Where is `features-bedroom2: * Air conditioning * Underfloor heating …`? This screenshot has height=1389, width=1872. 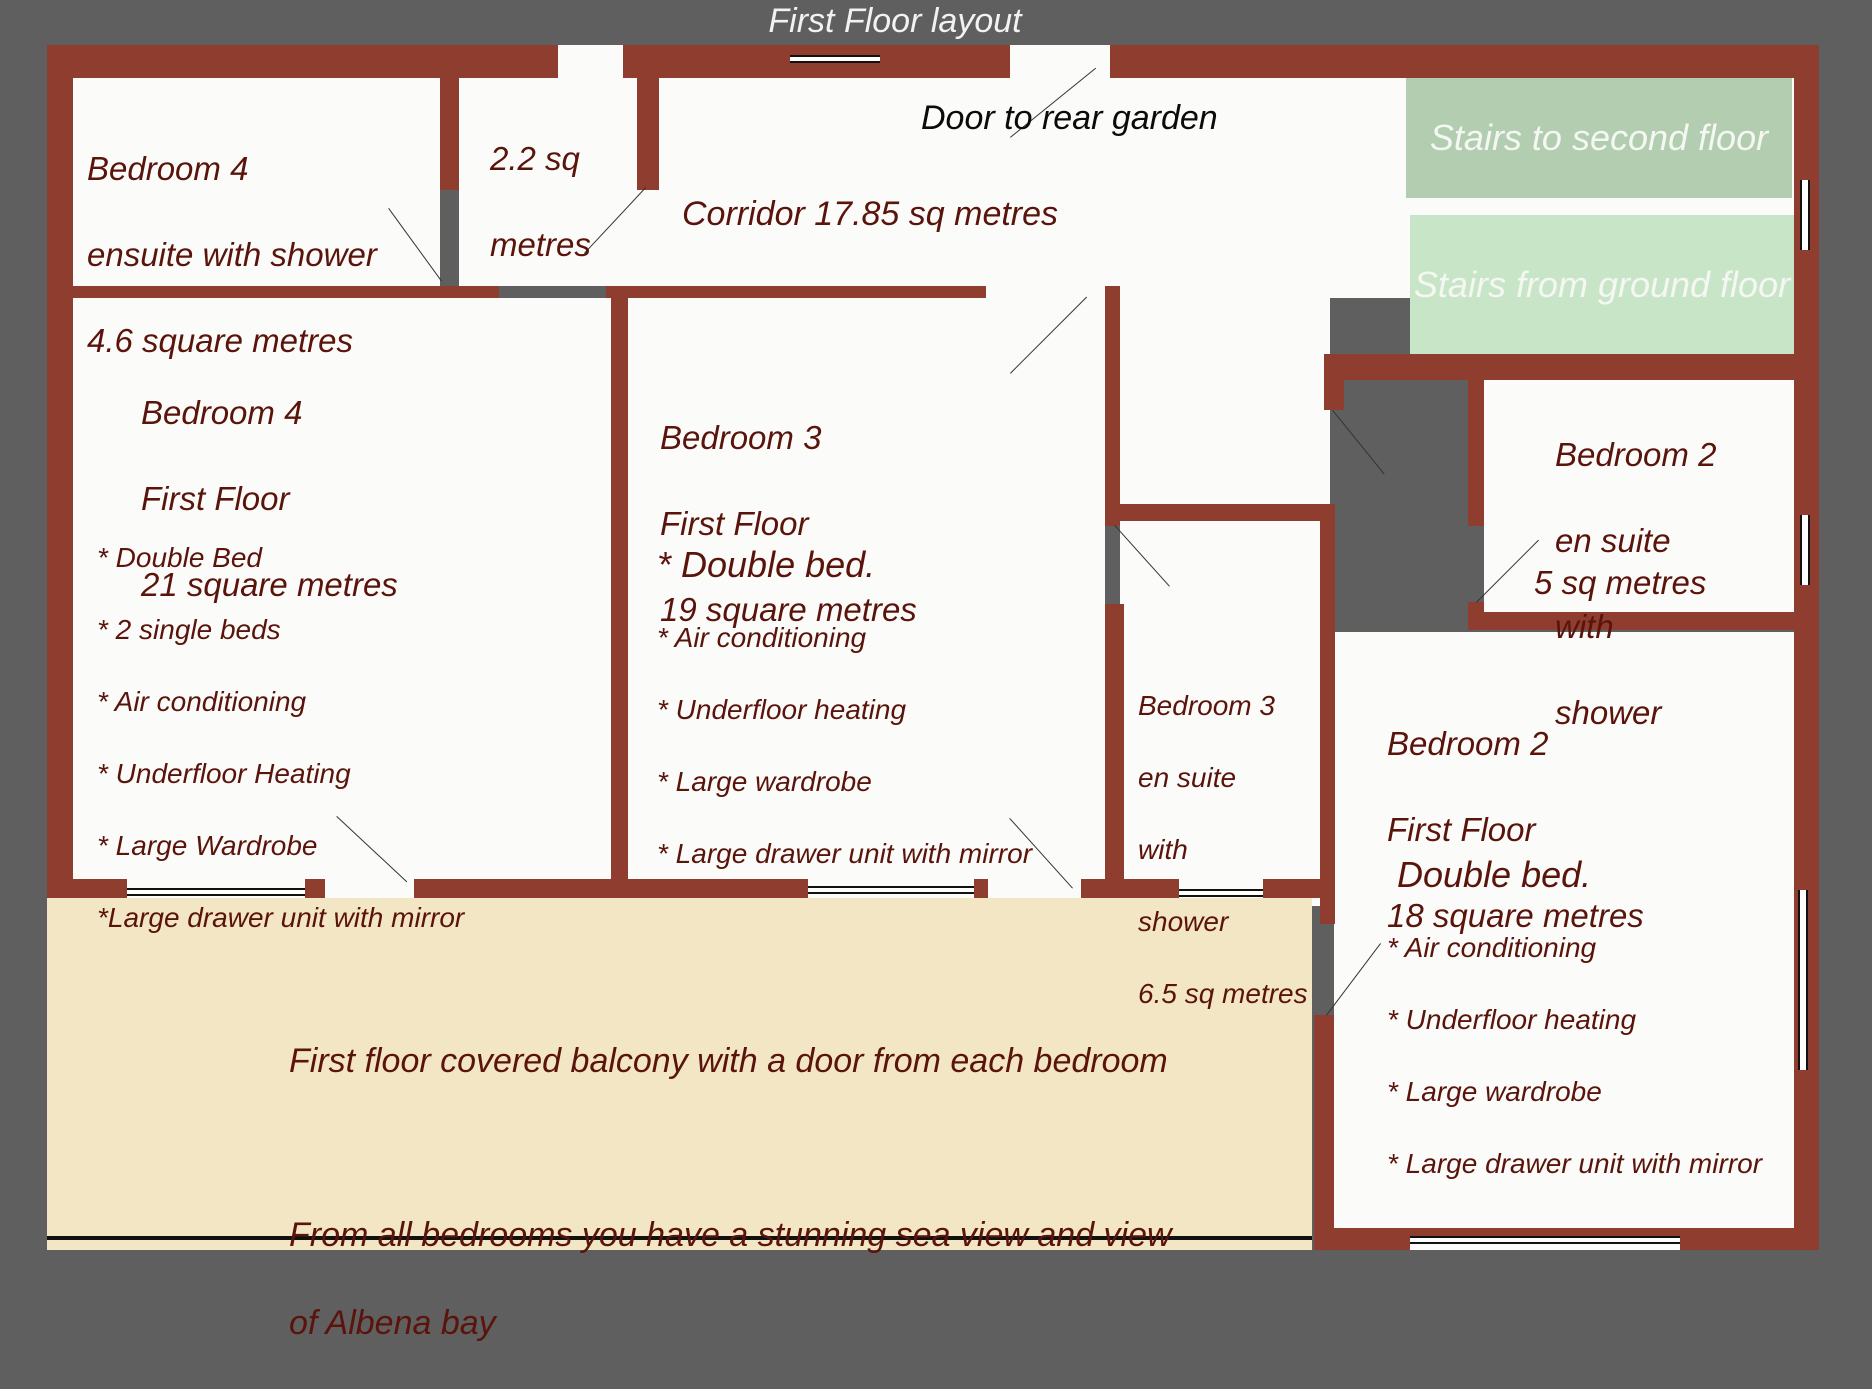
features-bedroom2: * Air conditioning * Underfloor heating … is located at coordinates (1574, 1056).